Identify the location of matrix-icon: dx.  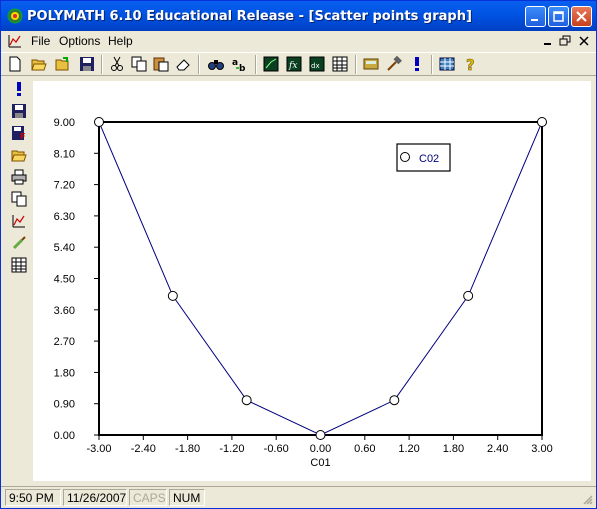
(317, 64).